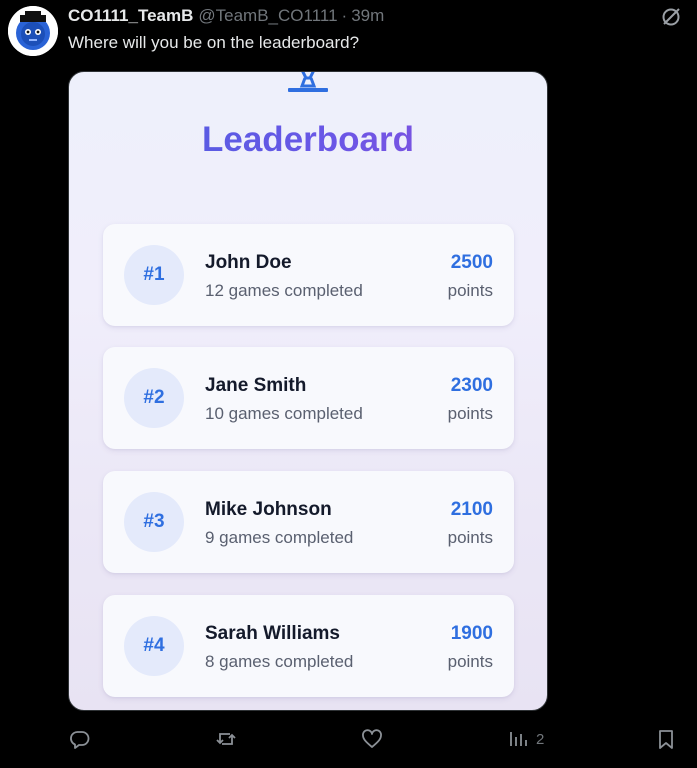  Describe the element at coordinates (248, 262) in the screenshot. I see `player-name: John Doe` at that location.